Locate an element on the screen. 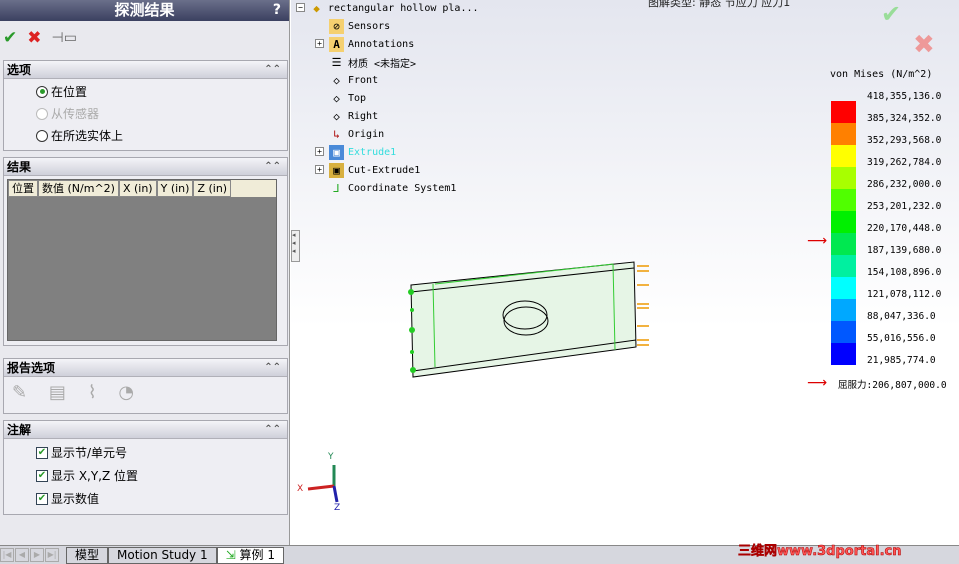 Image resolution: width=959 pixels, height=564 pixels. legend-label: 187,139,680.0 is located at coordinates (904, 250).